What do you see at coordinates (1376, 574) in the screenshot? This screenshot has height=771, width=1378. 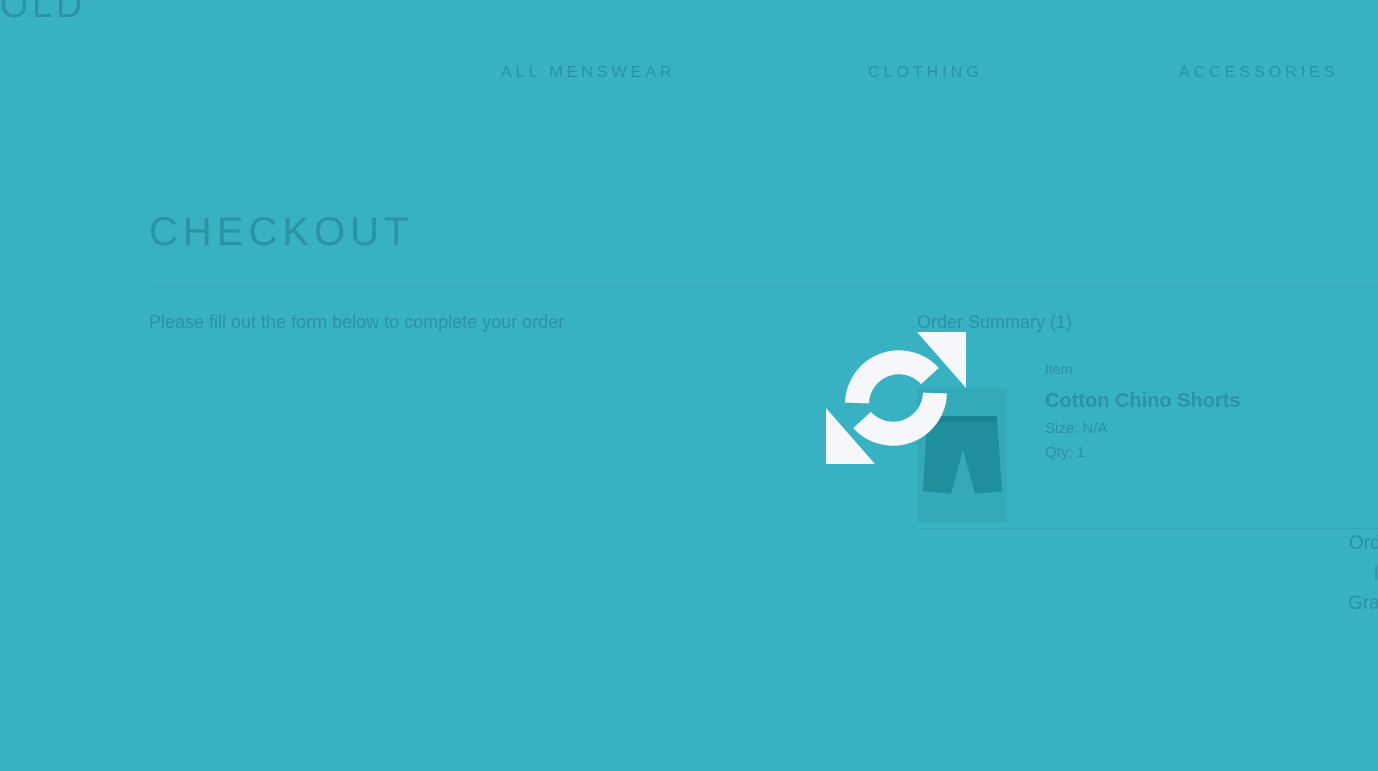 I see `shipping-label: l` at bounding box center [1376, 574].